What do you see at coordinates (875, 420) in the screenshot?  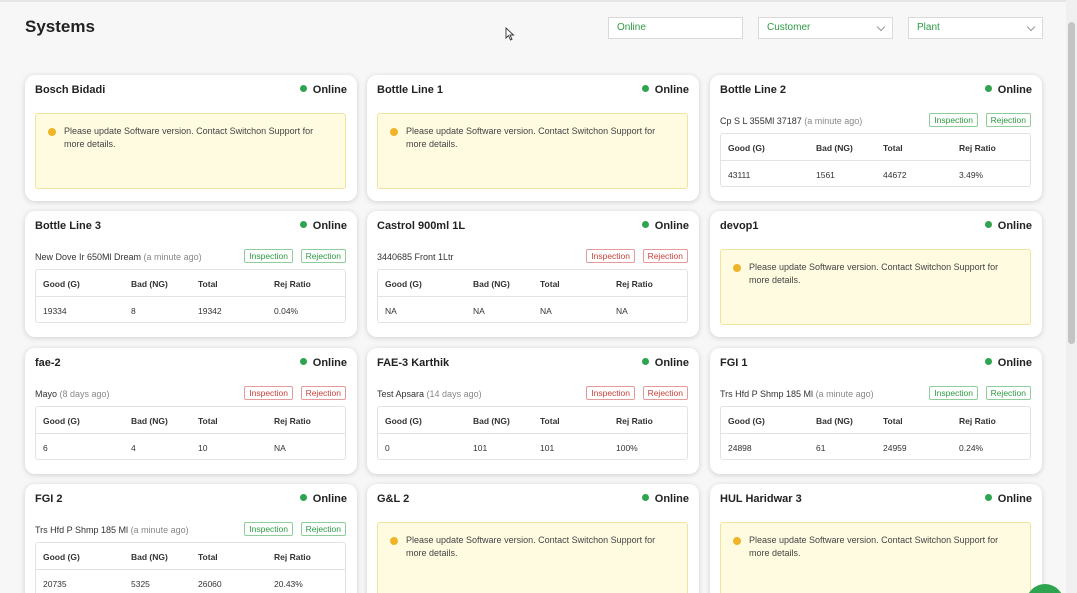 I see `table-header-row: Good (G) Bad (NG) Total Rej Ratio` at bounding box center [875, 420].